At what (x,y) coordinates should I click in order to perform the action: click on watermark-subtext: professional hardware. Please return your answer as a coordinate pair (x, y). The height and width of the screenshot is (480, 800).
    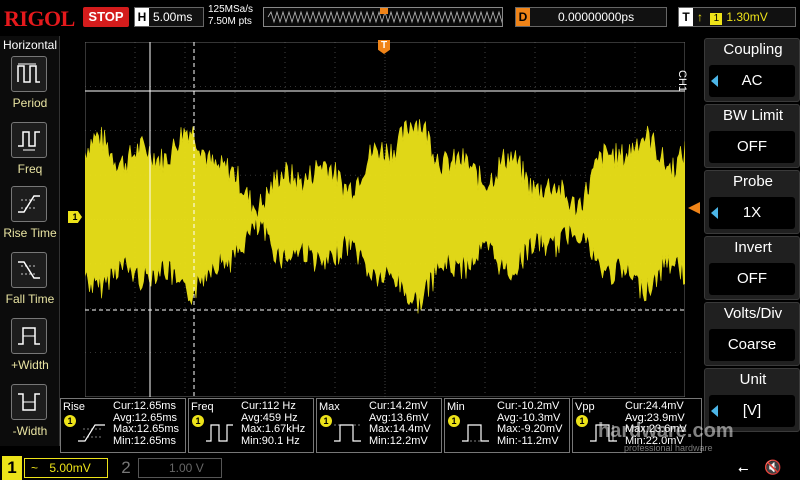
    Looking at the image, I should click on (668, 448).